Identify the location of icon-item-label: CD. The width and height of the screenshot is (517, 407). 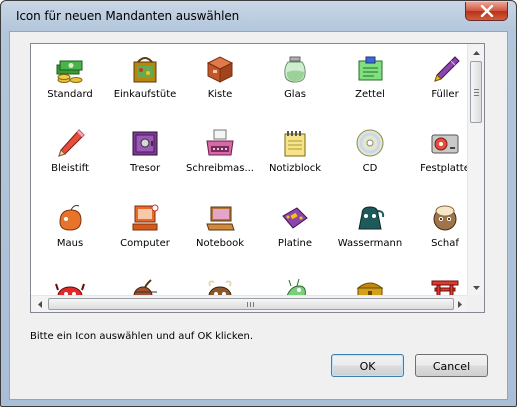
(370, 168).